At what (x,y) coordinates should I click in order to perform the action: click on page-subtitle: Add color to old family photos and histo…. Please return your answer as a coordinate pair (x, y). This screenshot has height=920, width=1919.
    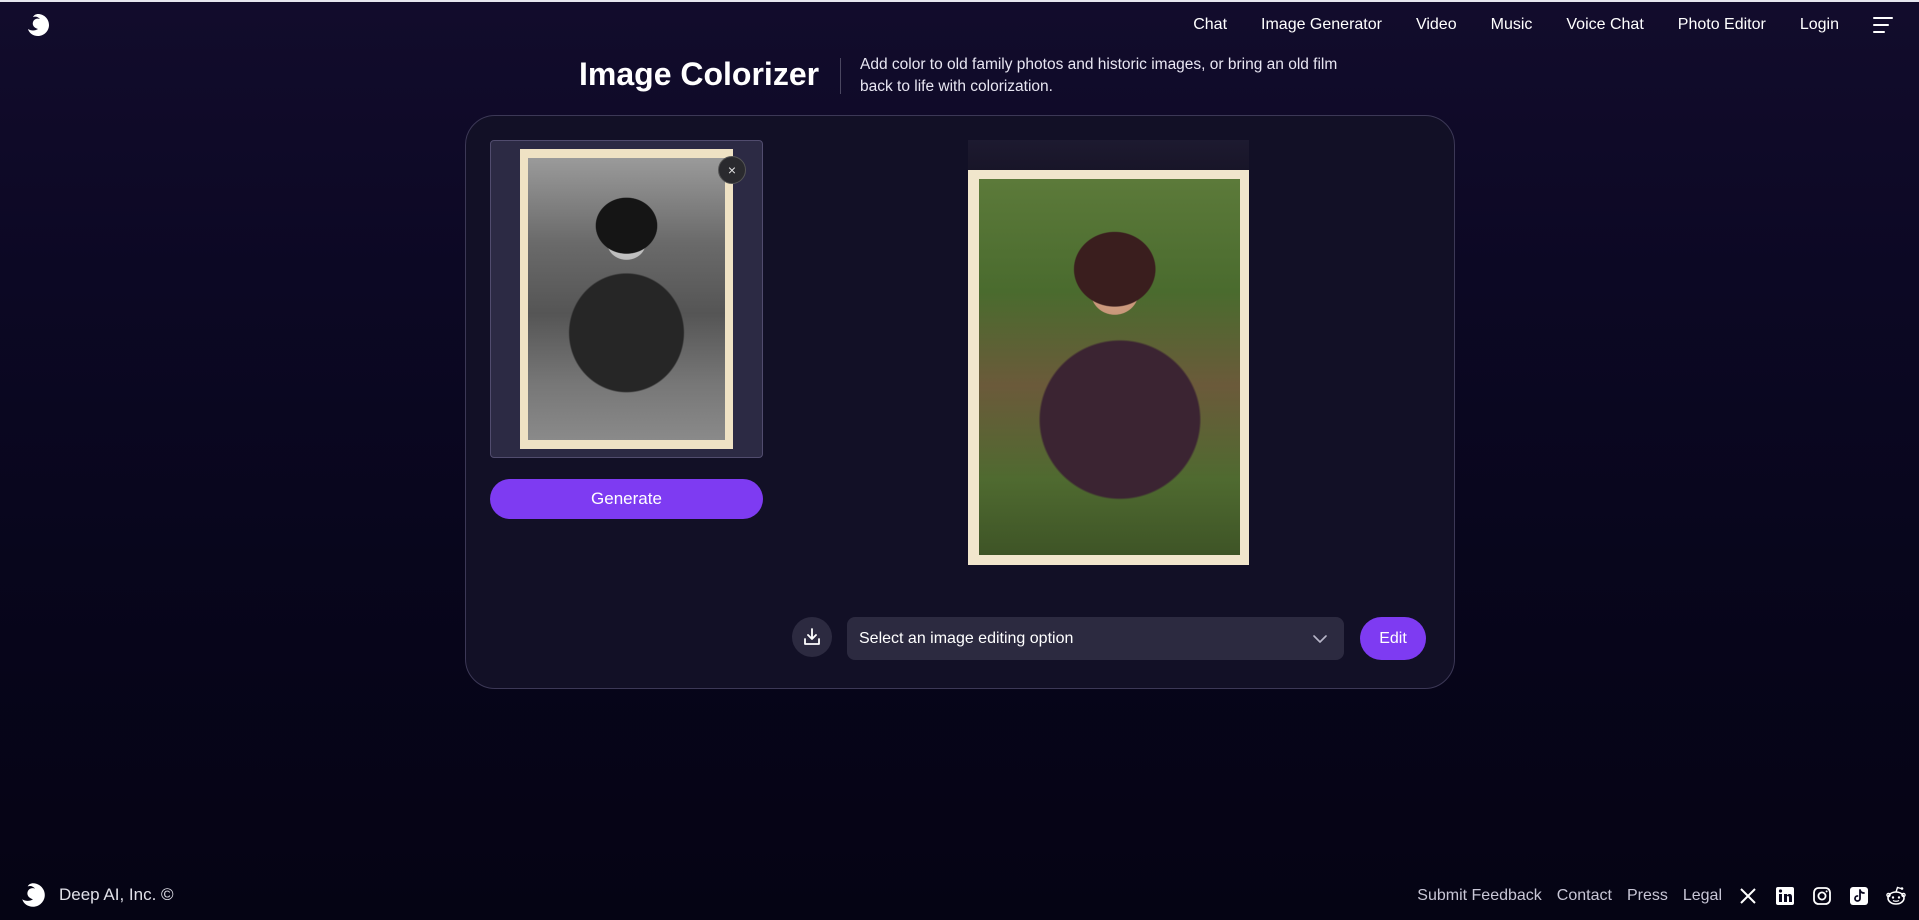
    Looking at the image, I should click on (1099, 75).